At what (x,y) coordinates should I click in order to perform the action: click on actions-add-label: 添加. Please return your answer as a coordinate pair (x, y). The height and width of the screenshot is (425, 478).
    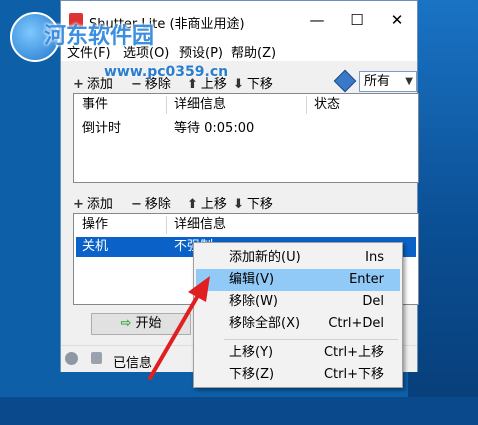
    Looking at the image, I should click on (99, 204).